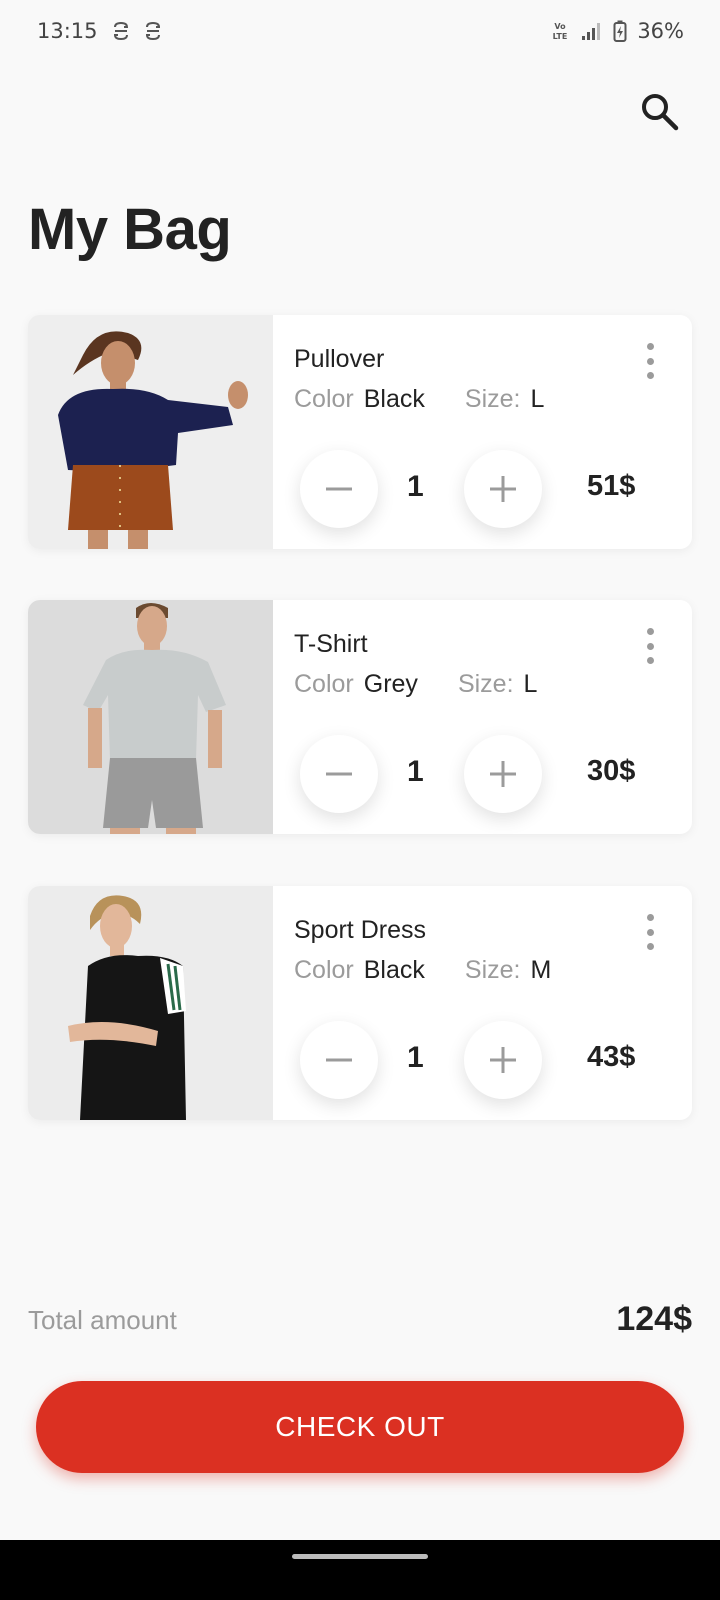  What do you see at coordinates (560, 36) in the screenshot?
I see `svg-text: LTE` at bounding box center [560, 36].